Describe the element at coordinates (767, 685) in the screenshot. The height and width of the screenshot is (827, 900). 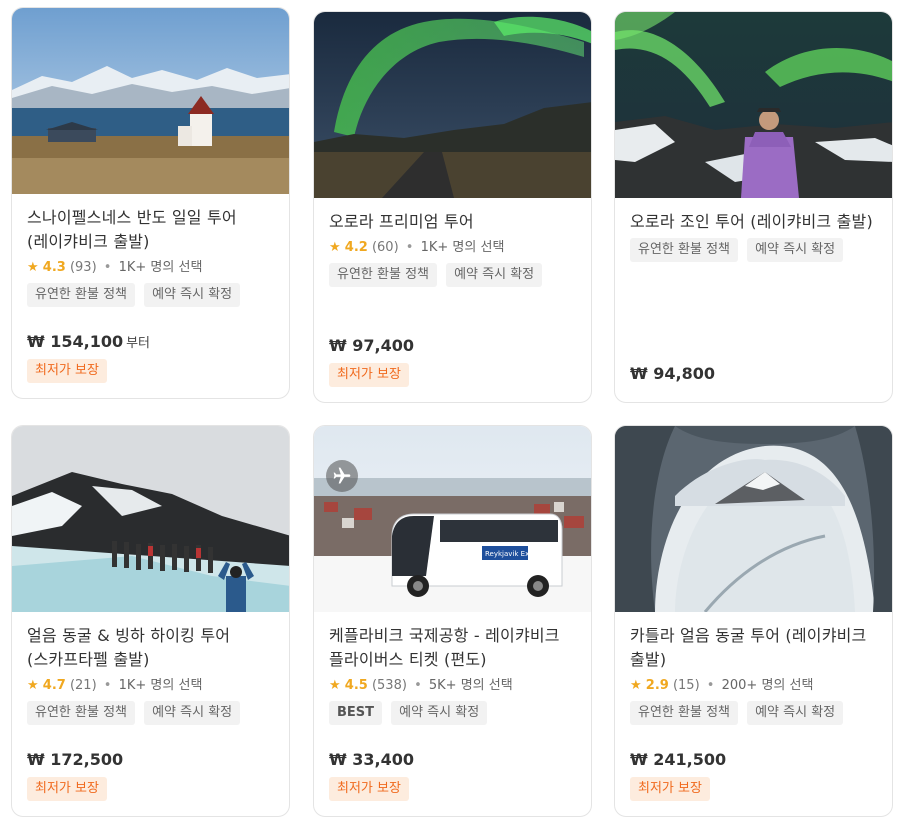
I see `booked-count: 200+ 명의 선택` at that location.